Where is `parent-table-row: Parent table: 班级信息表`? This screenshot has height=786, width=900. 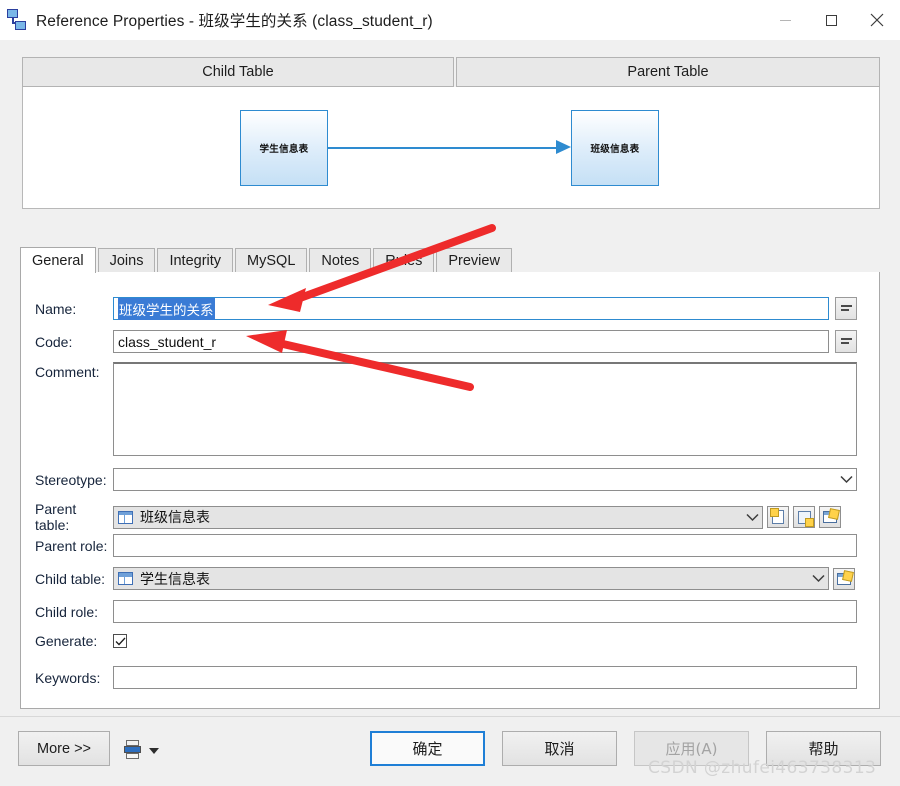 parent-table-row: Parent table: 班级信息表 is located at coordinates (431, 517).